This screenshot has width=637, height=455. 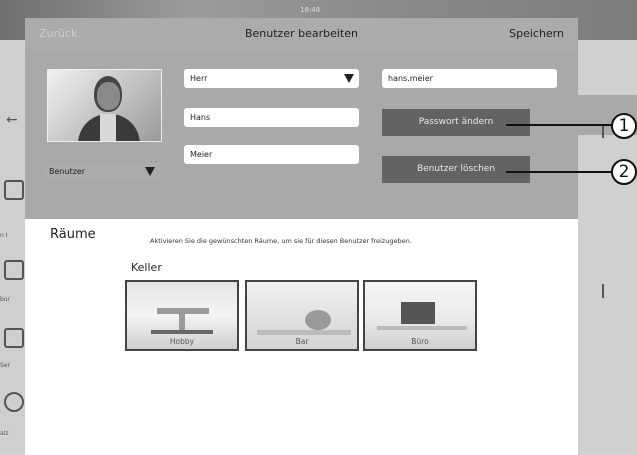 I want to click on salutation-select: Herr, so click(x=271, y=78).